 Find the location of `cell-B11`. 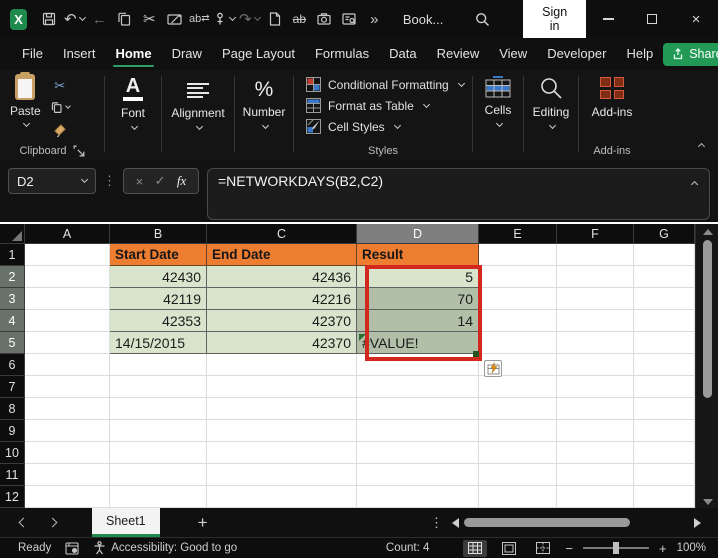

cell-B11 is located at coordinates (158, 475).